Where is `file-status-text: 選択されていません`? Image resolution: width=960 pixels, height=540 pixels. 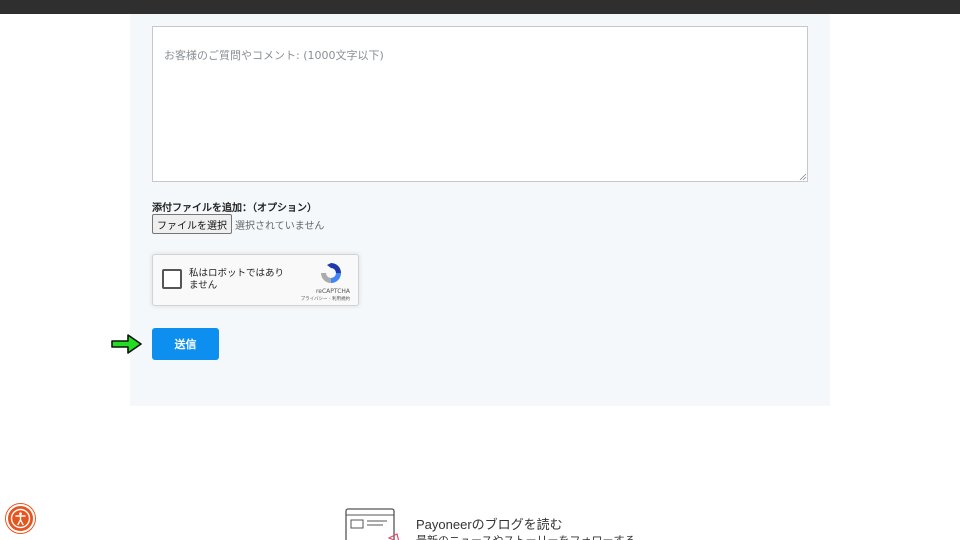
file-status-text: 選択されていません is located at coordinates (280, 226).